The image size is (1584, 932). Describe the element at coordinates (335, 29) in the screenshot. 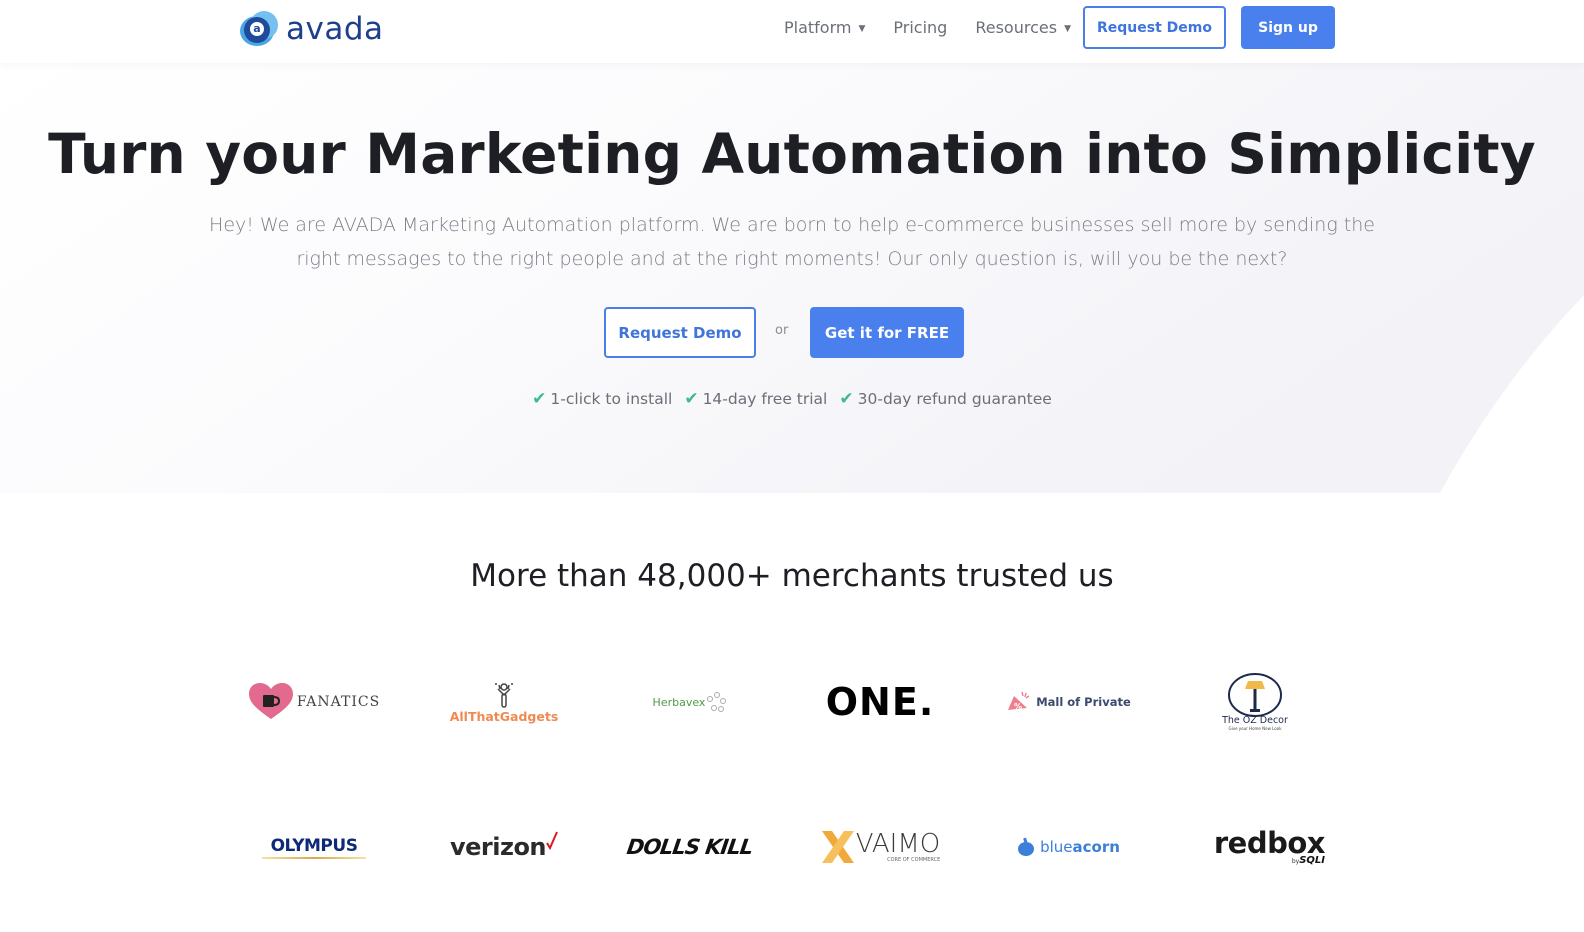

I see `brand-name: avada` at that location.